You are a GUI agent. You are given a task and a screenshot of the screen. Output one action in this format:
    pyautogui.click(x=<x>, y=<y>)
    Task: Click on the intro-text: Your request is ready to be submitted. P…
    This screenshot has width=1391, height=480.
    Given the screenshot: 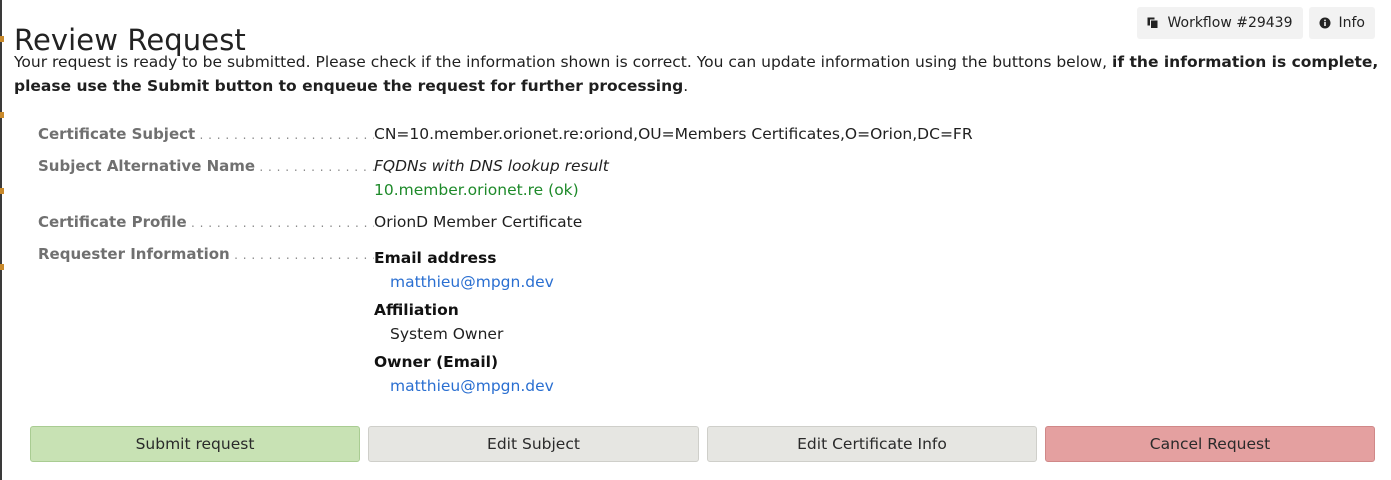 What is the action you would take?
    pyautogui.click(x=699, y=74)
    